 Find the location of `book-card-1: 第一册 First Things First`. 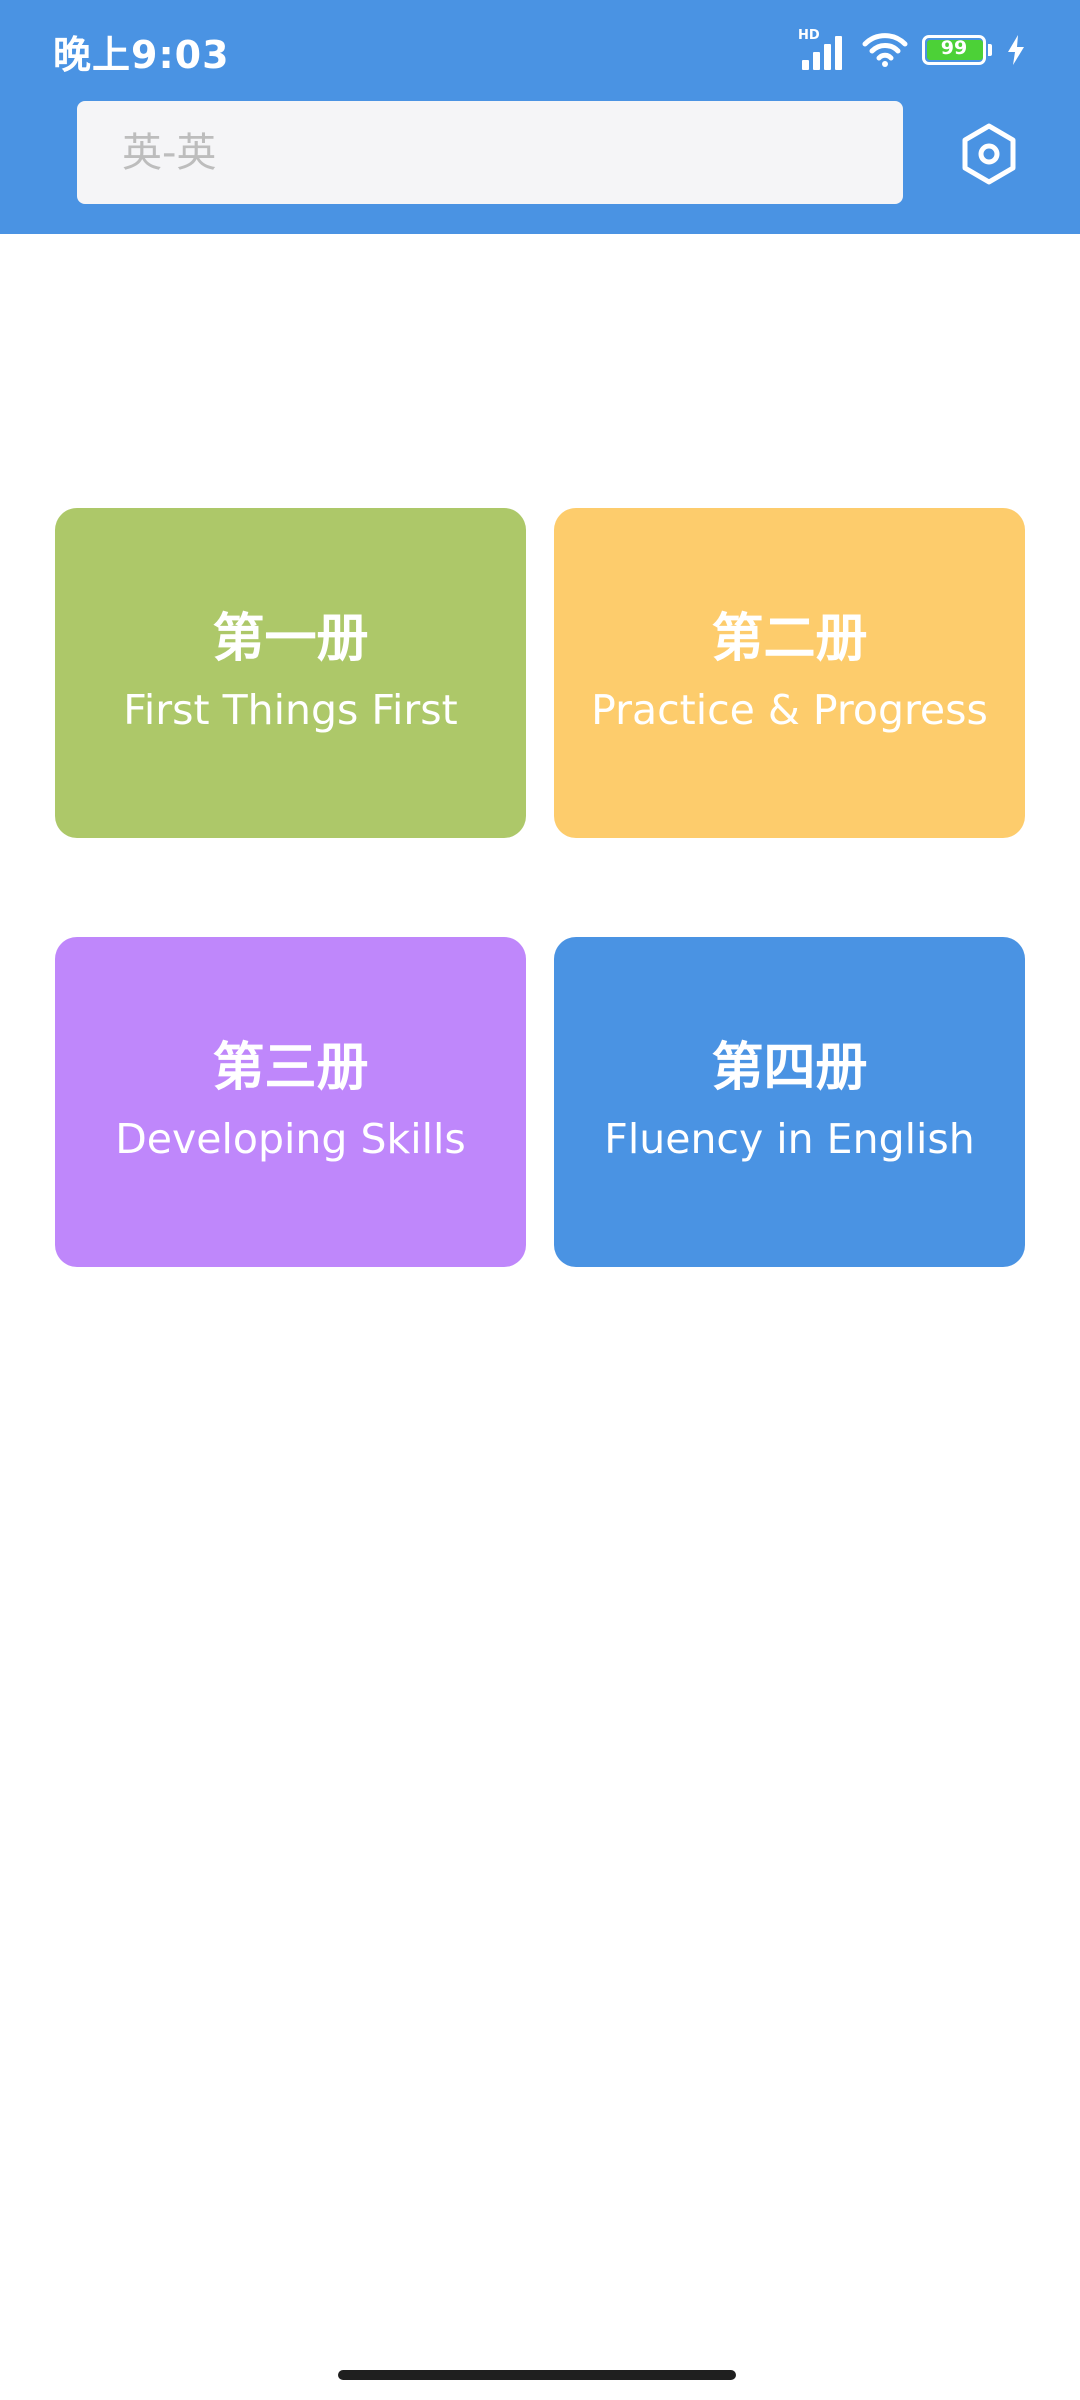

book-card-1: 第一册 First Things First is located at coordinates (290, 673).